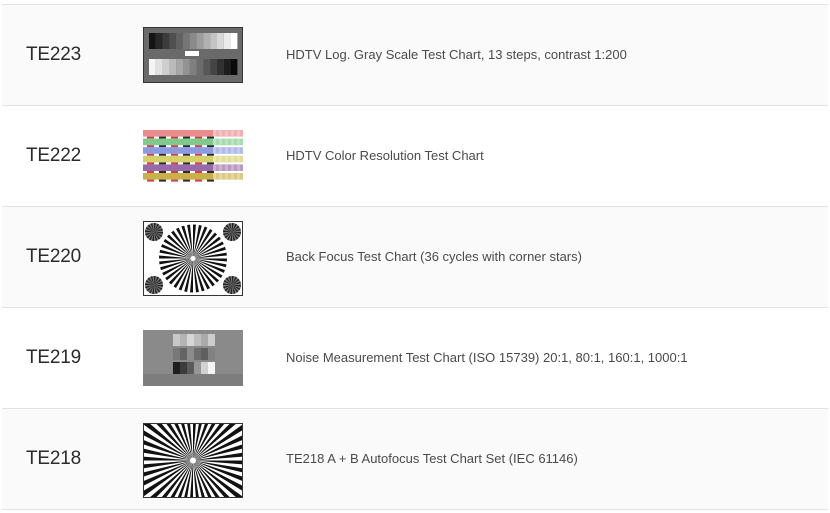 The height and width of the screenshot is (513, 830). Describe the element at coordinates (53, 55) in the screenshot. I see `product-code: TE223` at that location.